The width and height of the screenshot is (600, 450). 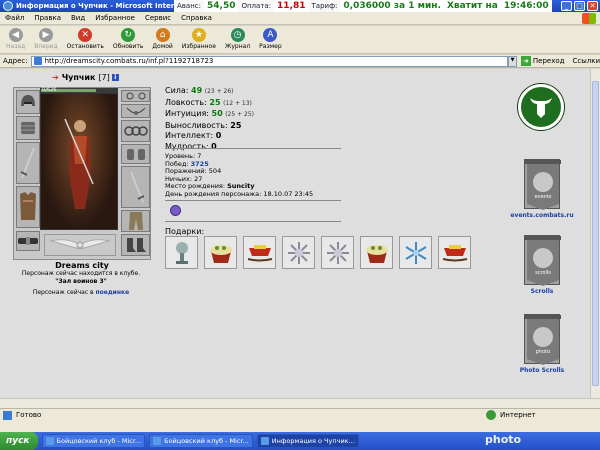 What do you see at coordinates (28, 241) in the screenshot?
I see `belt-slot` at bounding box center [28, 241].